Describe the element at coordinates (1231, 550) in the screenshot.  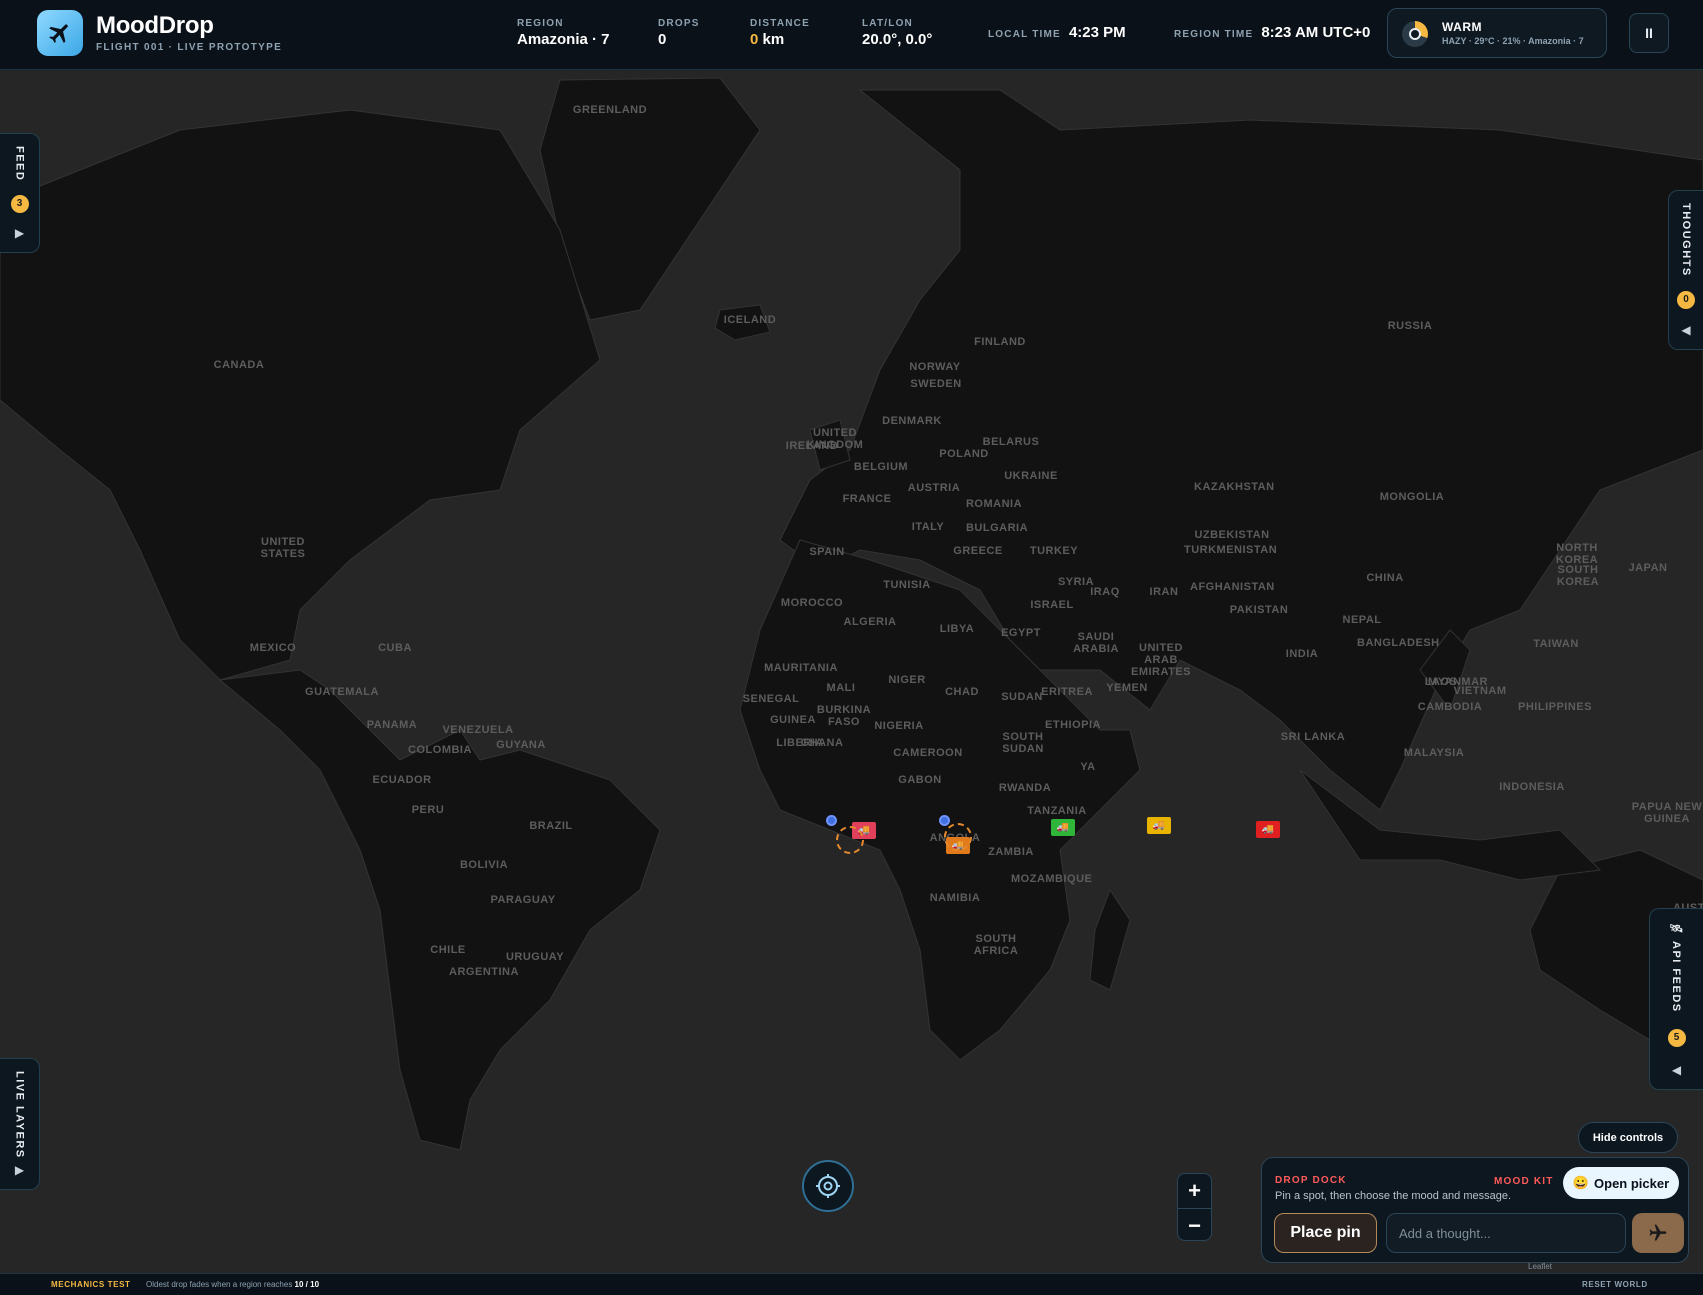
I see `map-label: TURKMENISTAN` at that location.